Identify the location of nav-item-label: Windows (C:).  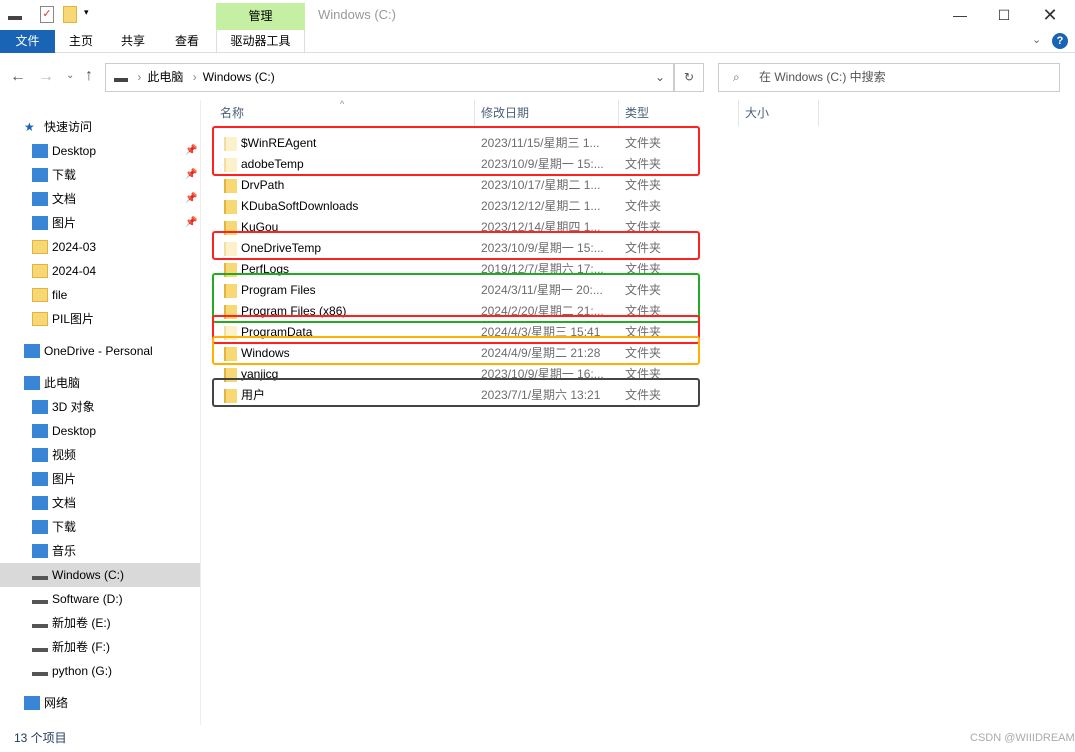
(88, 575).